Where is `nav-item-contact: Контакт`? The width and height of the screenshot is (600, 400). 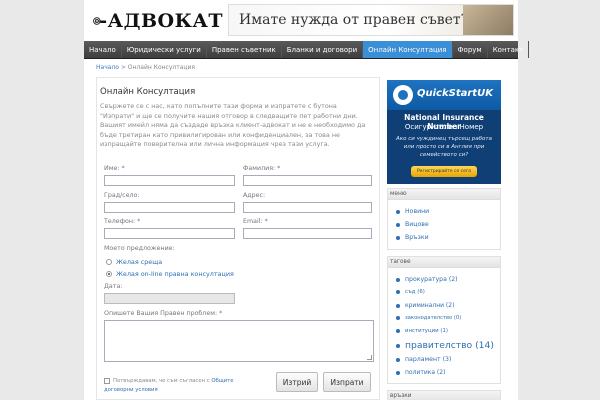 nav-item-contact: Контакт is located at coordinates (509, 49).